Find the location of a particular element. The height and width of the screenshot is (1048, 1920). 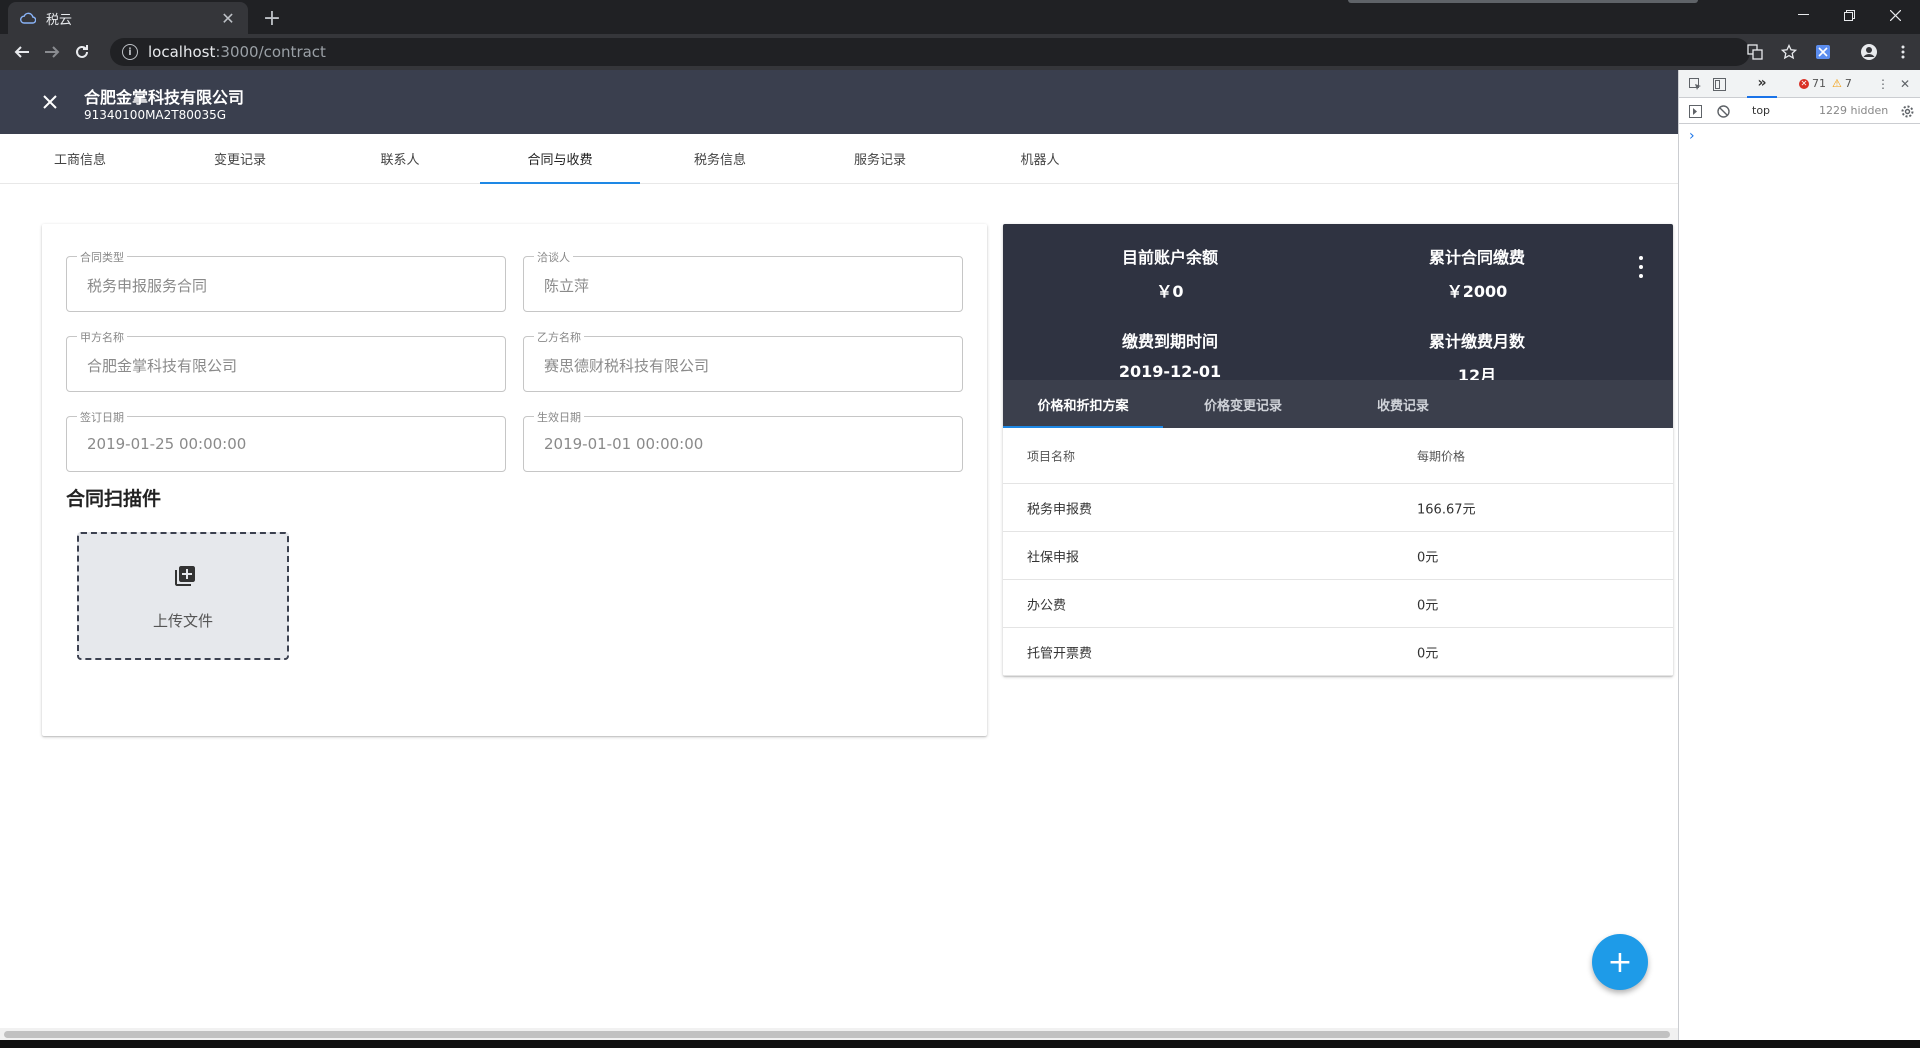

devtools-menu-icon: ⋮ is located at coordinates (1883, 84).